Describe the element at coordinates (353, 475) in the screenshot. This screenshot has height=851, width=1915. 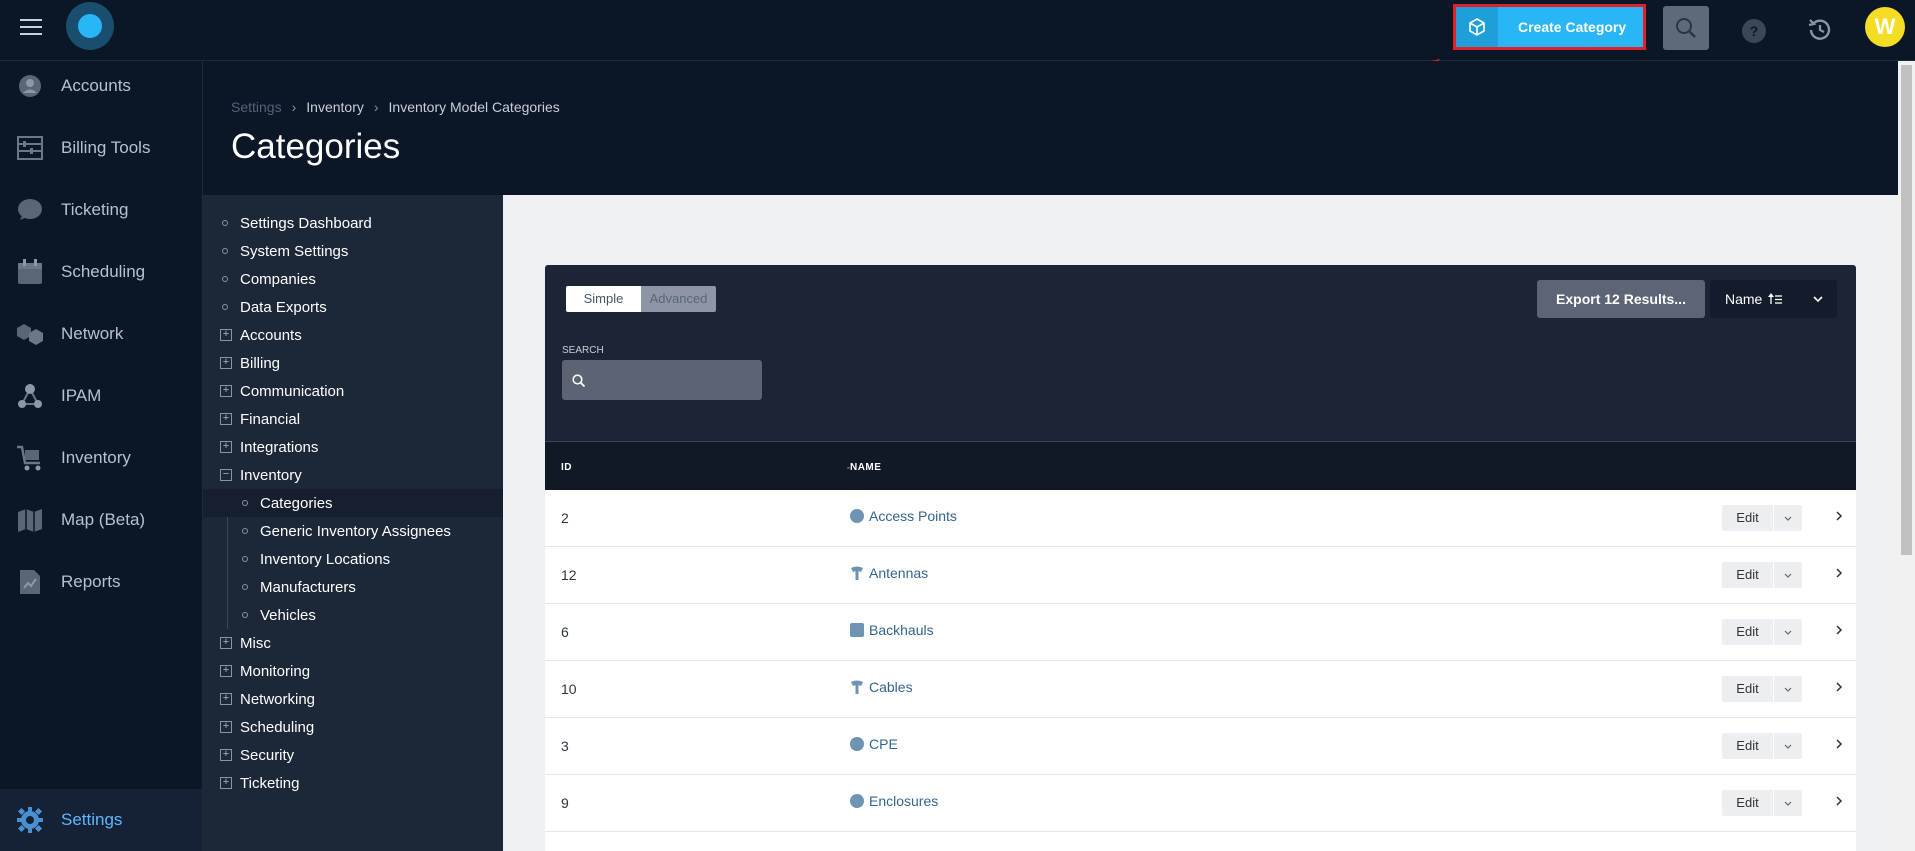
I see `settings-menu-item-inventory: − Inventory` at that location.